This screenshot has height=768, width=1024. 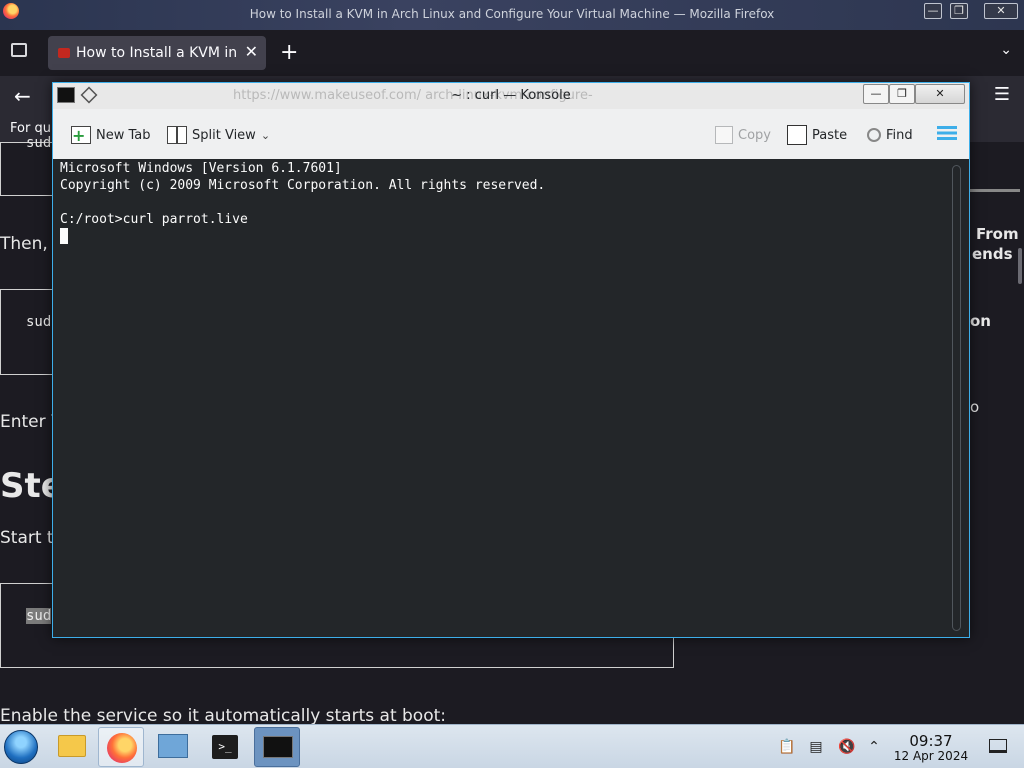 I want to click on konsole-icon, so click(x=278, y=747).